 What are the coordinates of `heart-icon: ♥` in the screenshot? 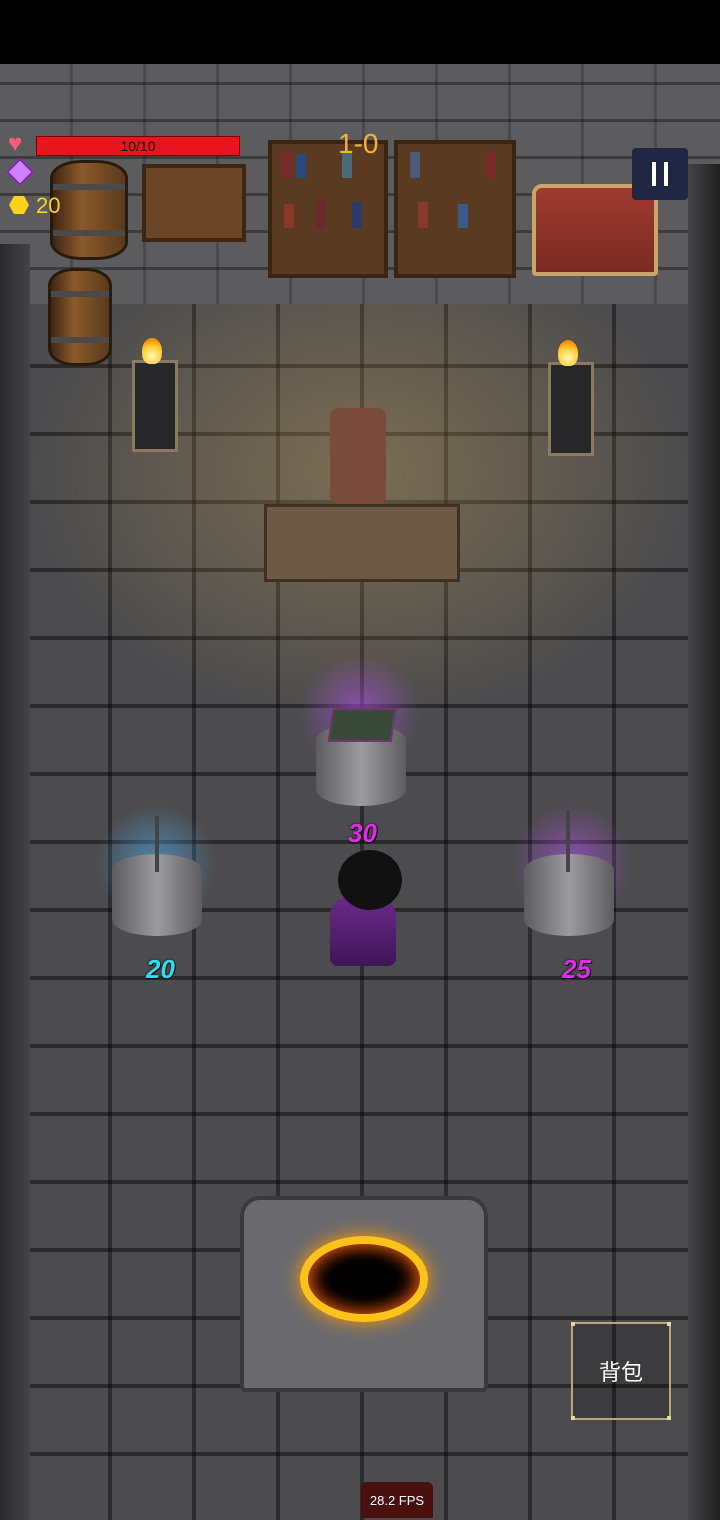 It's located at (15, 143).